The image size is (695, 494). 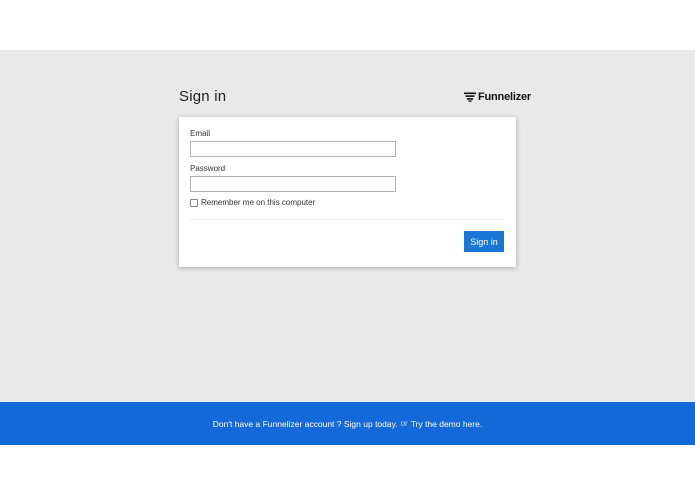 I want to click on form-divider, so click(x=347, y=219).